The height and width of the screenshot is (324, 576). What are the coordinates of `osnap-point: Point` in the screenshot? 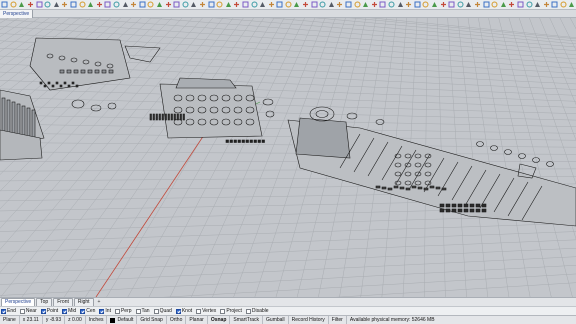 It's located at (49, 311).